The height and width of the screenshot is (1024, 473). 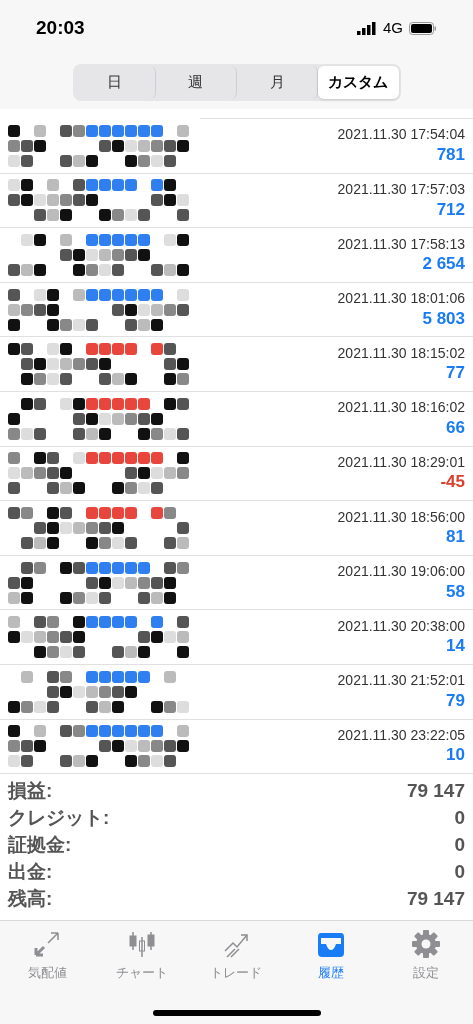 What do you see at coordinates (452, 482) in the screenshot?
I see `trade-profit: -45` at bounding box center [452, 482].